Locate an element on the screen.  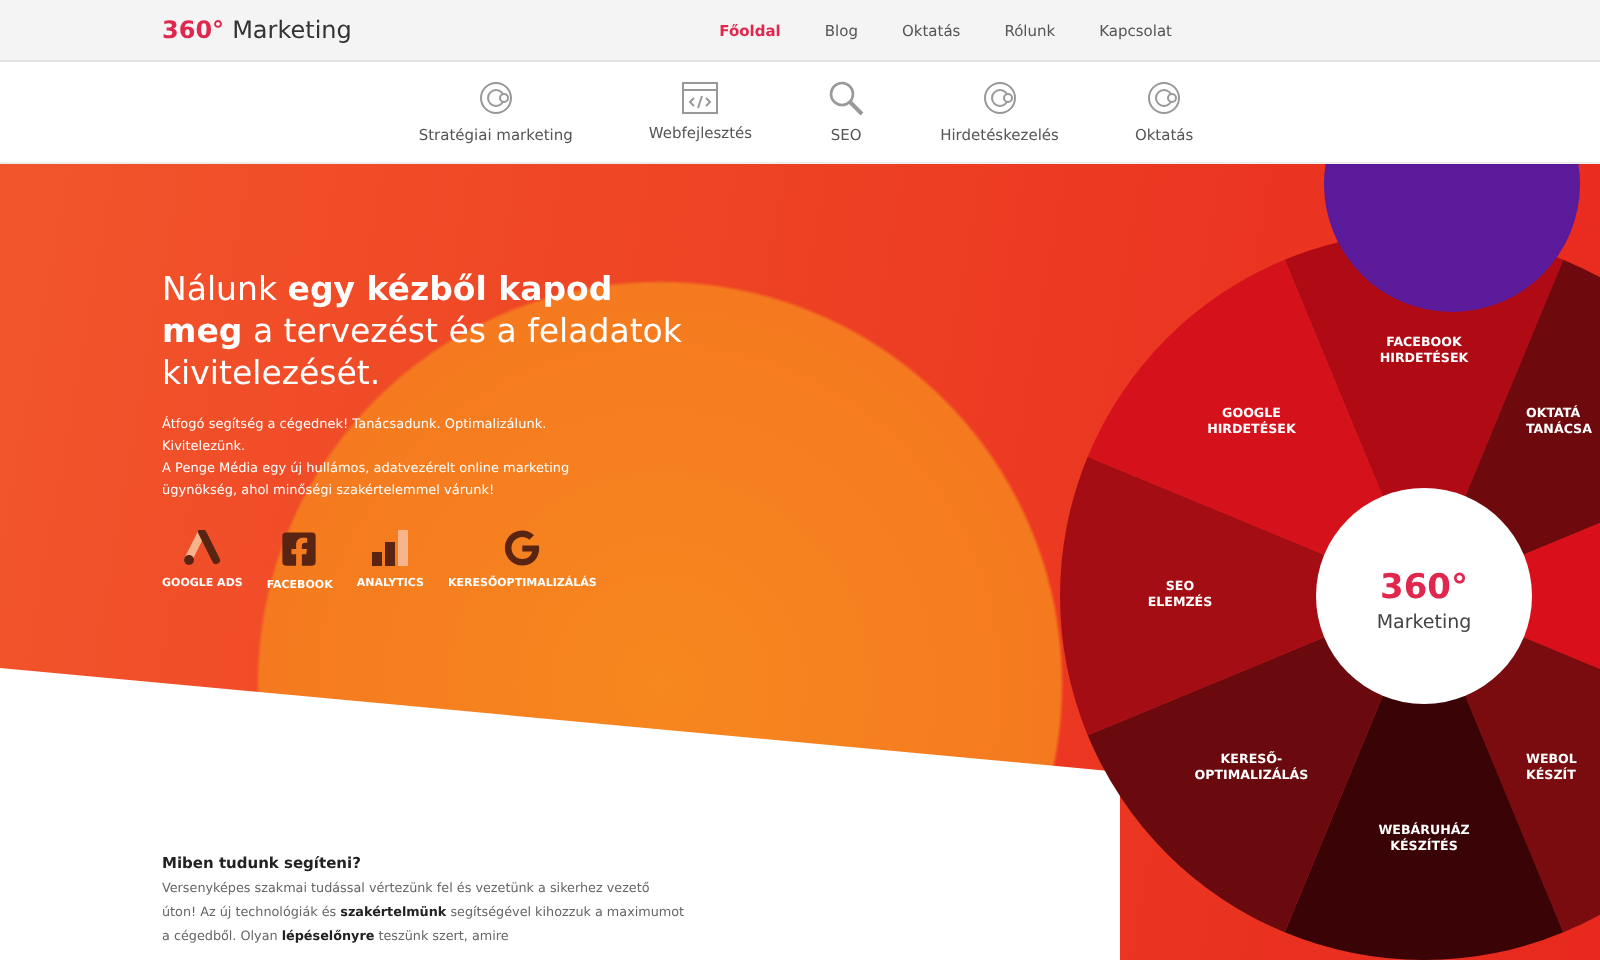
bar-chart-icon is located at coordinates (390, 548).